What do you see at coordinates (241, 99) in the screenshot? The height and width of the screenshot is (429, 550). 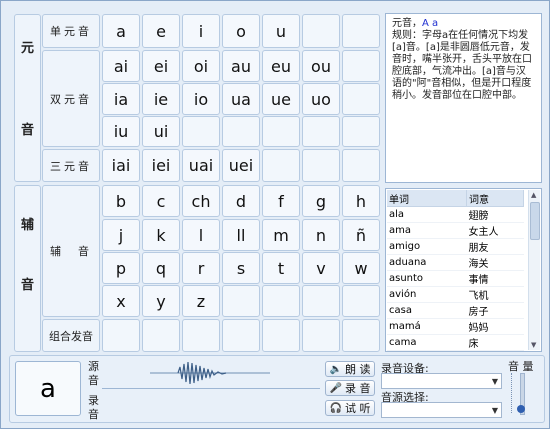 I see `phoneme-key: ua` at bounding box center [241, 99].